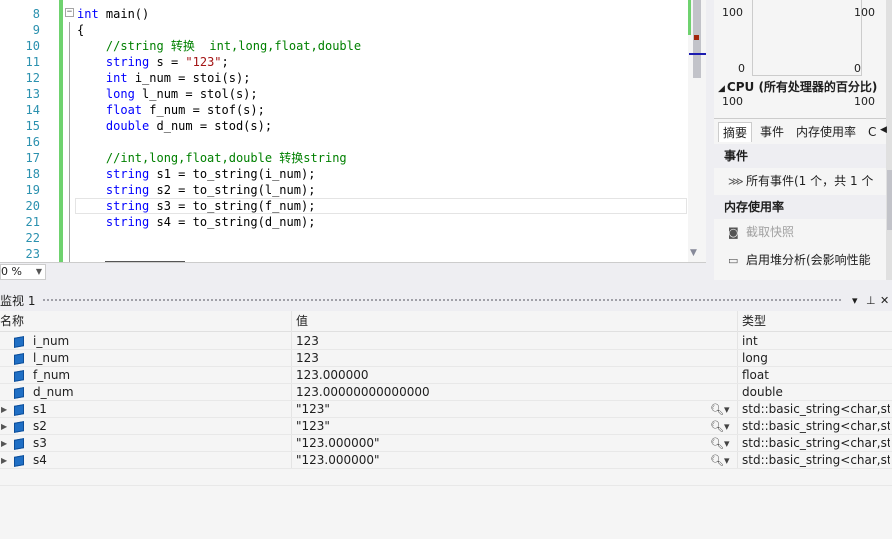 The image size is (892, 539). I want to click on watch-name: i_num, so click(51, 341).